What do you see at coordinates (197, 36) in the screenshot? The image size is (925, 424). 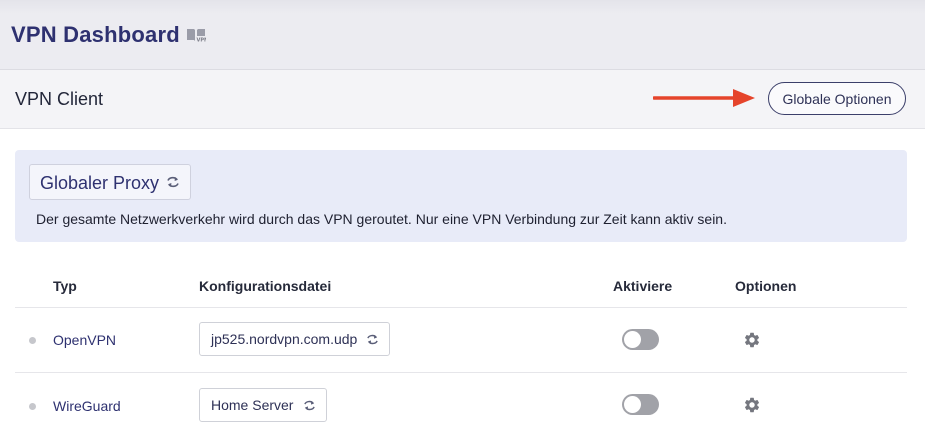 I see `vpn-book-icon: VPN` at bounding box center [197, 36].